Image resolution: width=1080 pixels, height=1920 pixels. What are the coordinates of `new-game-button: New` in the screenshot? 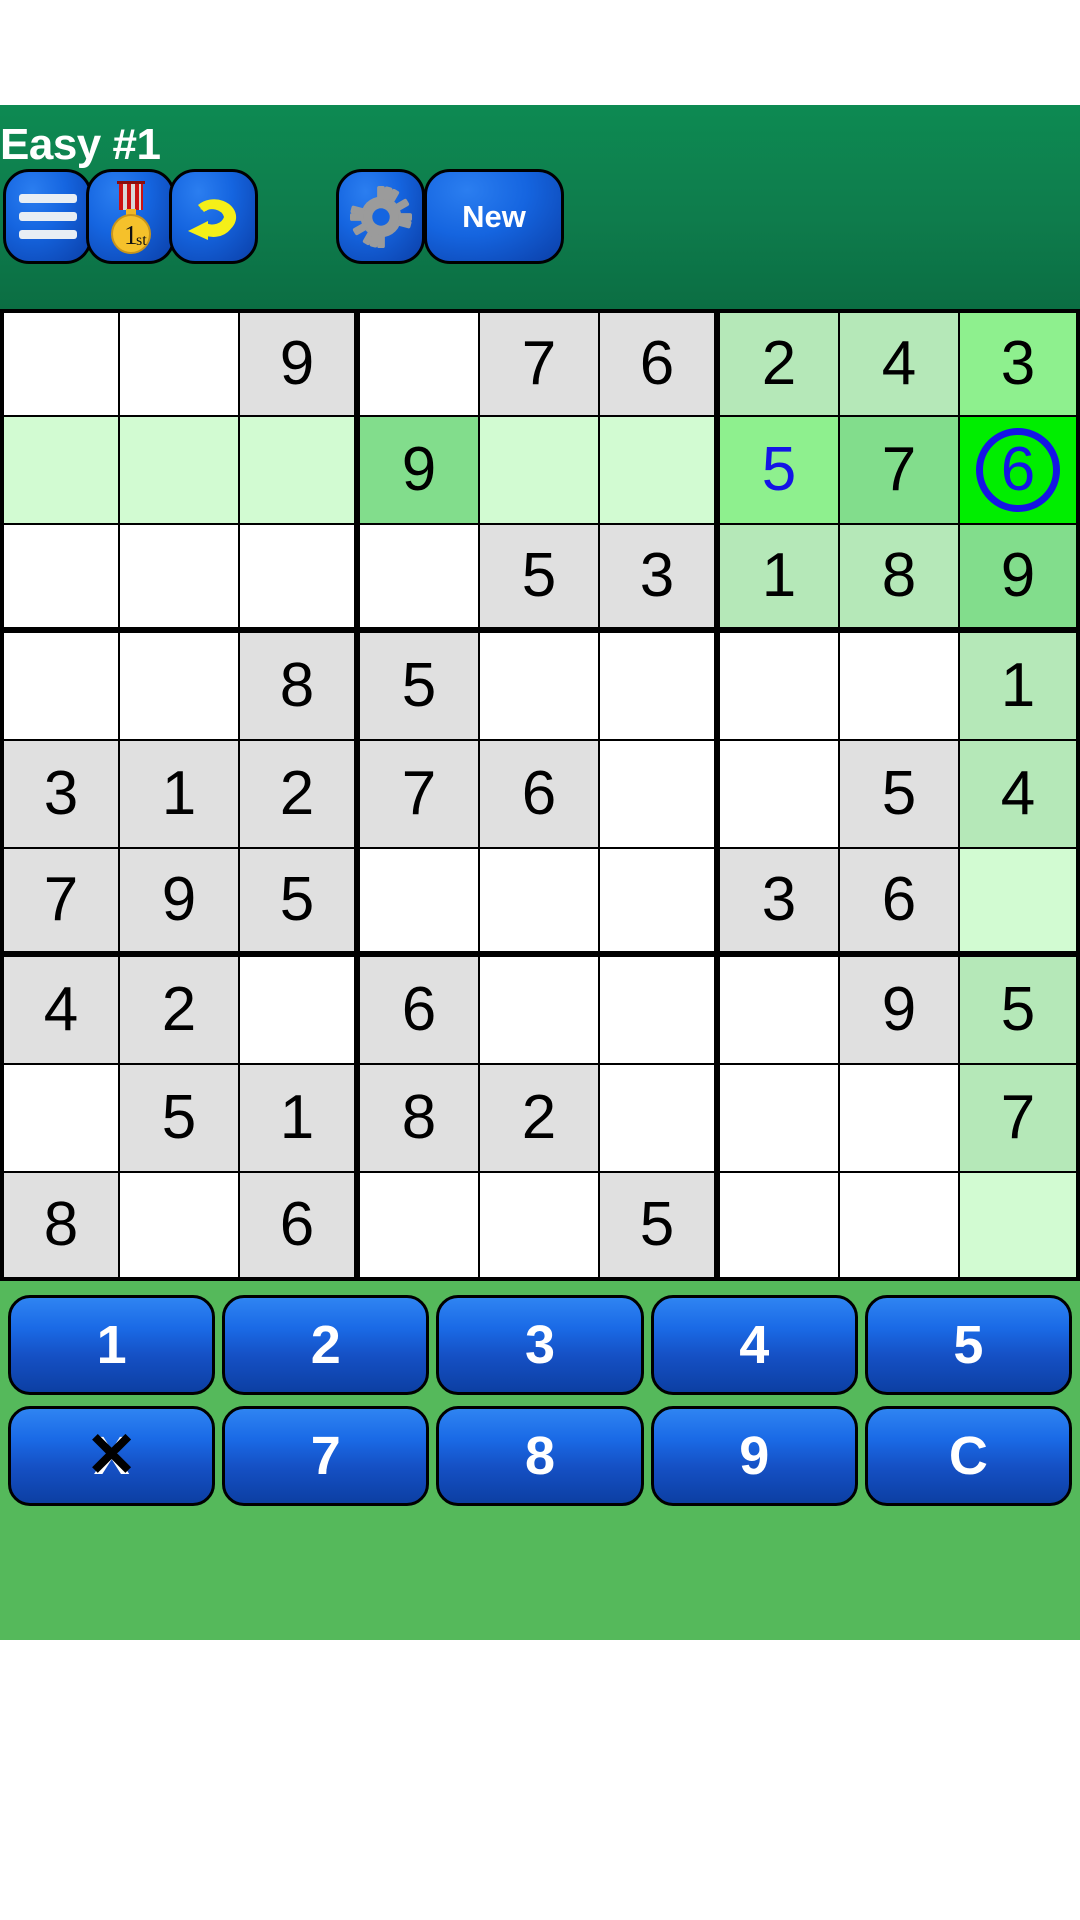 It's located at (494, 216).